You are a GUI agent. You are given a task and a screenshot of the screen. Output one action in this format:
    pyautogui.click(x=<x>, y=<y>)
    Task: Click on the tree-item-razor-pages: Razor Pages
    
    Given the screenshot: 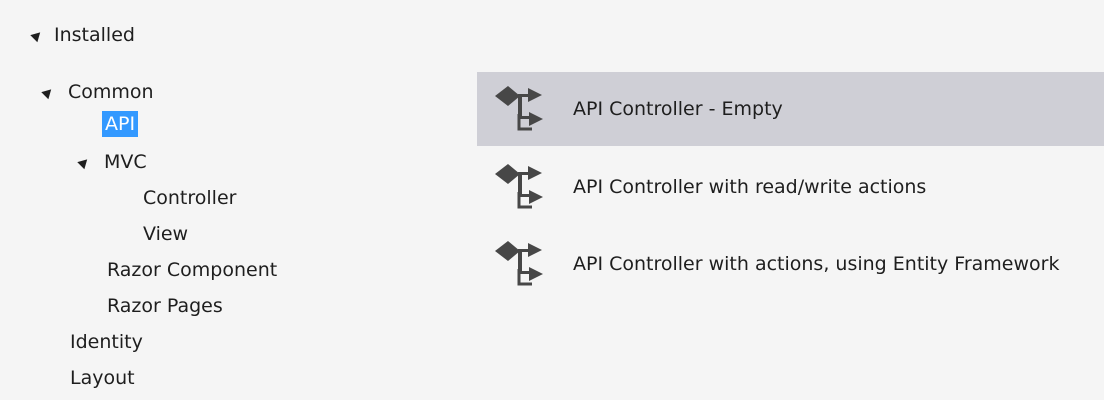 What is the action you would take?
    pyautogui.click(x=165, y=306)
    